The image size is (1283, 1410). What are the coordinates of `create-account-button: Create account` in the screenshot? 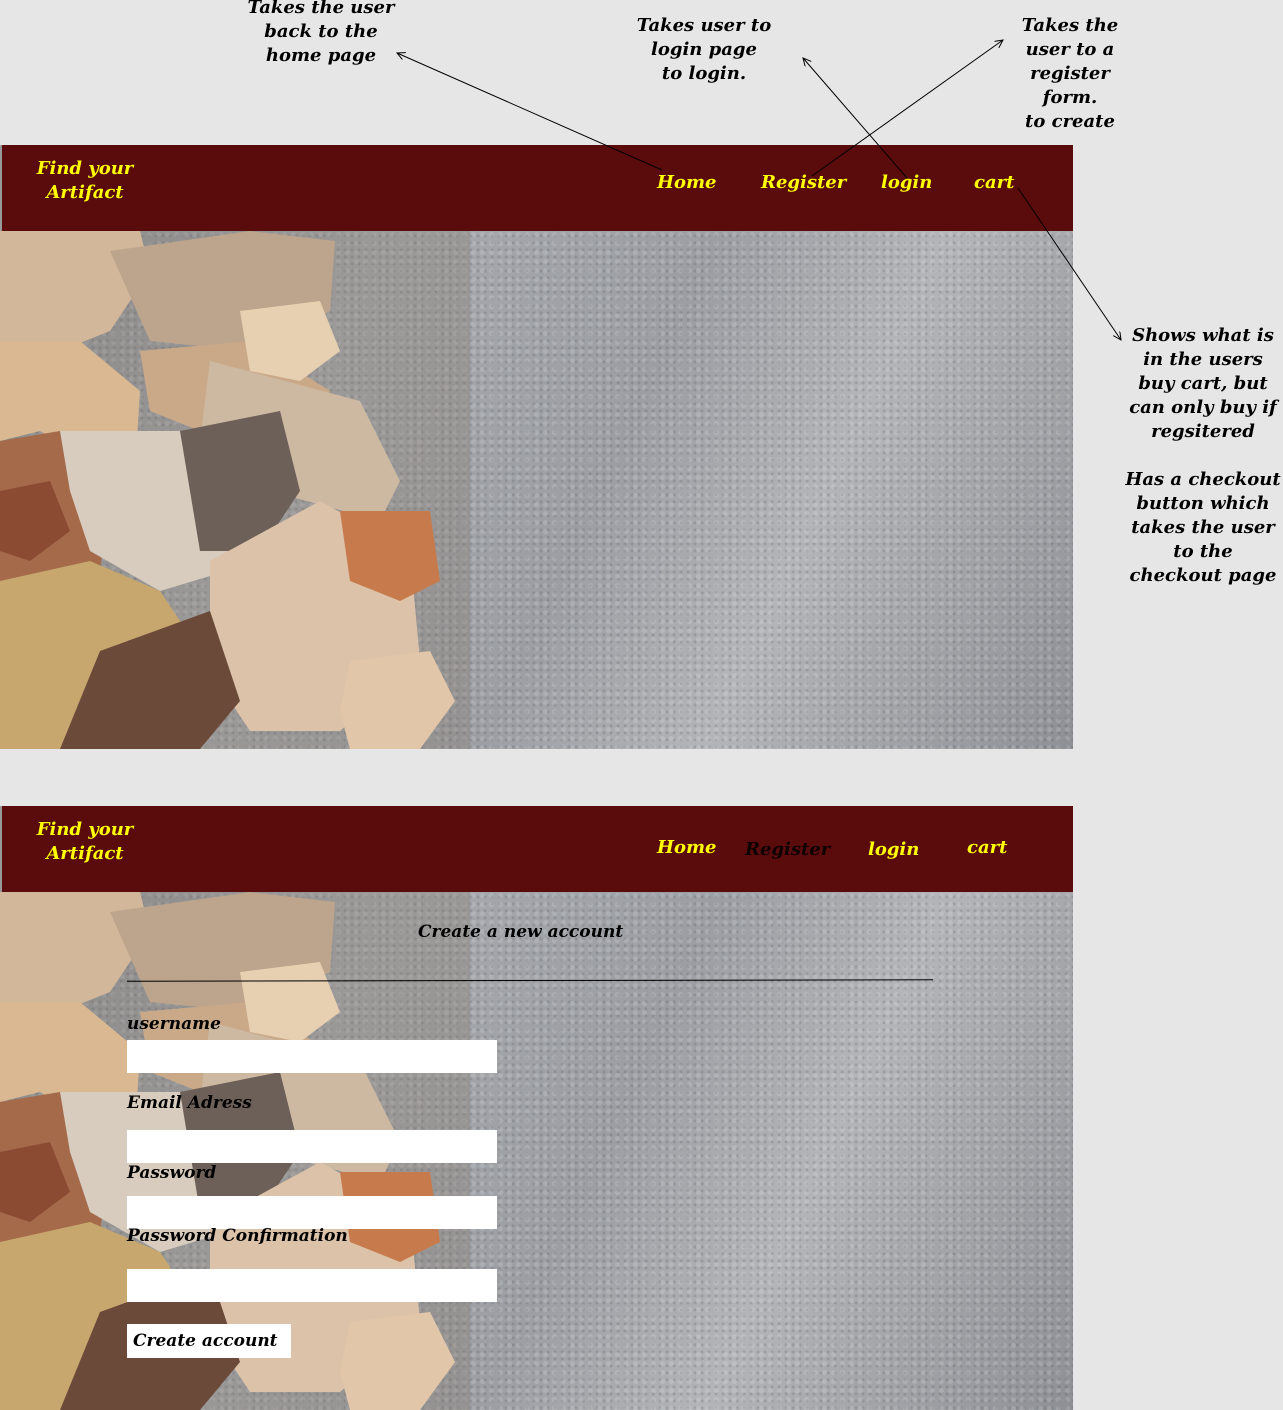 It's located at (209, 1341).